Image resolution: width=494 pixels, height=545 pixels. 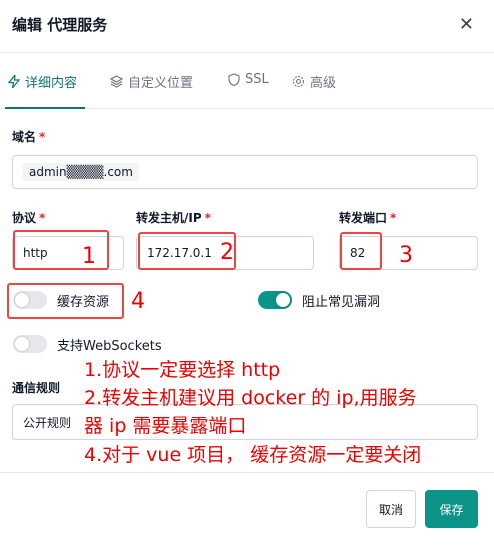 I want to click on domain-label: 域名 *, so click(x=29, y=137).